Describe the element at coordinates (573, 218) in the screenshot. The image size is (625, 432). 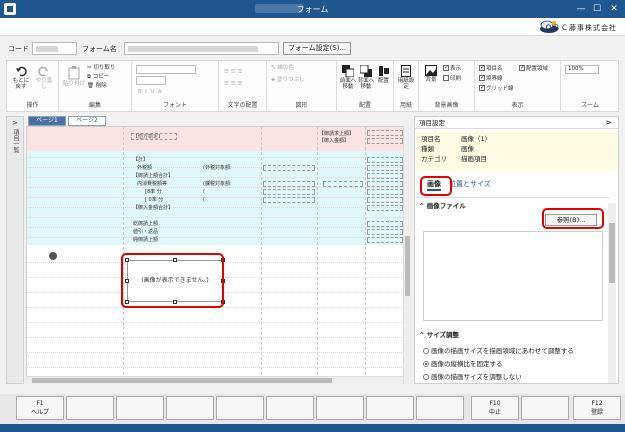
I see `highlight-browse-button` at that location.